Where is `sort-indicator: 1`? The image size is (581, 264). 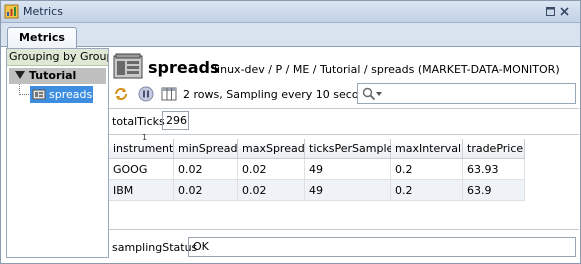 sort-indicator: 1 is located at coordinates (145, 137).